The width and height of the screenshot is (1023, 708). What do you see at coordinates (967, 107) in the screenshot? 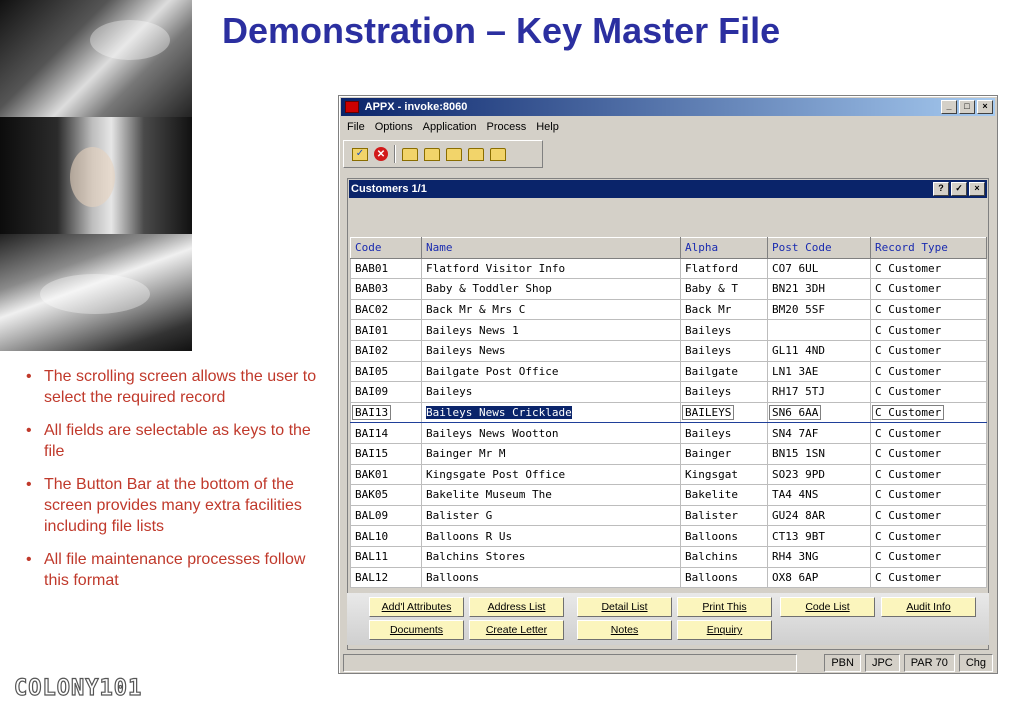
I see `maximize-button: □` at bounding box center [967, 107].